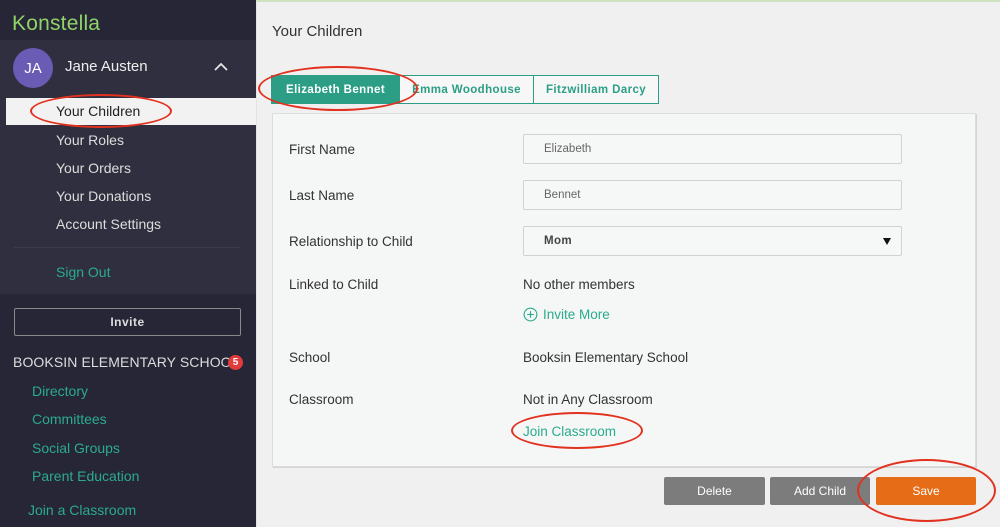 This screenshot has height=527, width=1000. What do you see at coordinates (322, 195) in the screenshot?
I see `last-name-label: Last Name` at bounding box center [322, 195].